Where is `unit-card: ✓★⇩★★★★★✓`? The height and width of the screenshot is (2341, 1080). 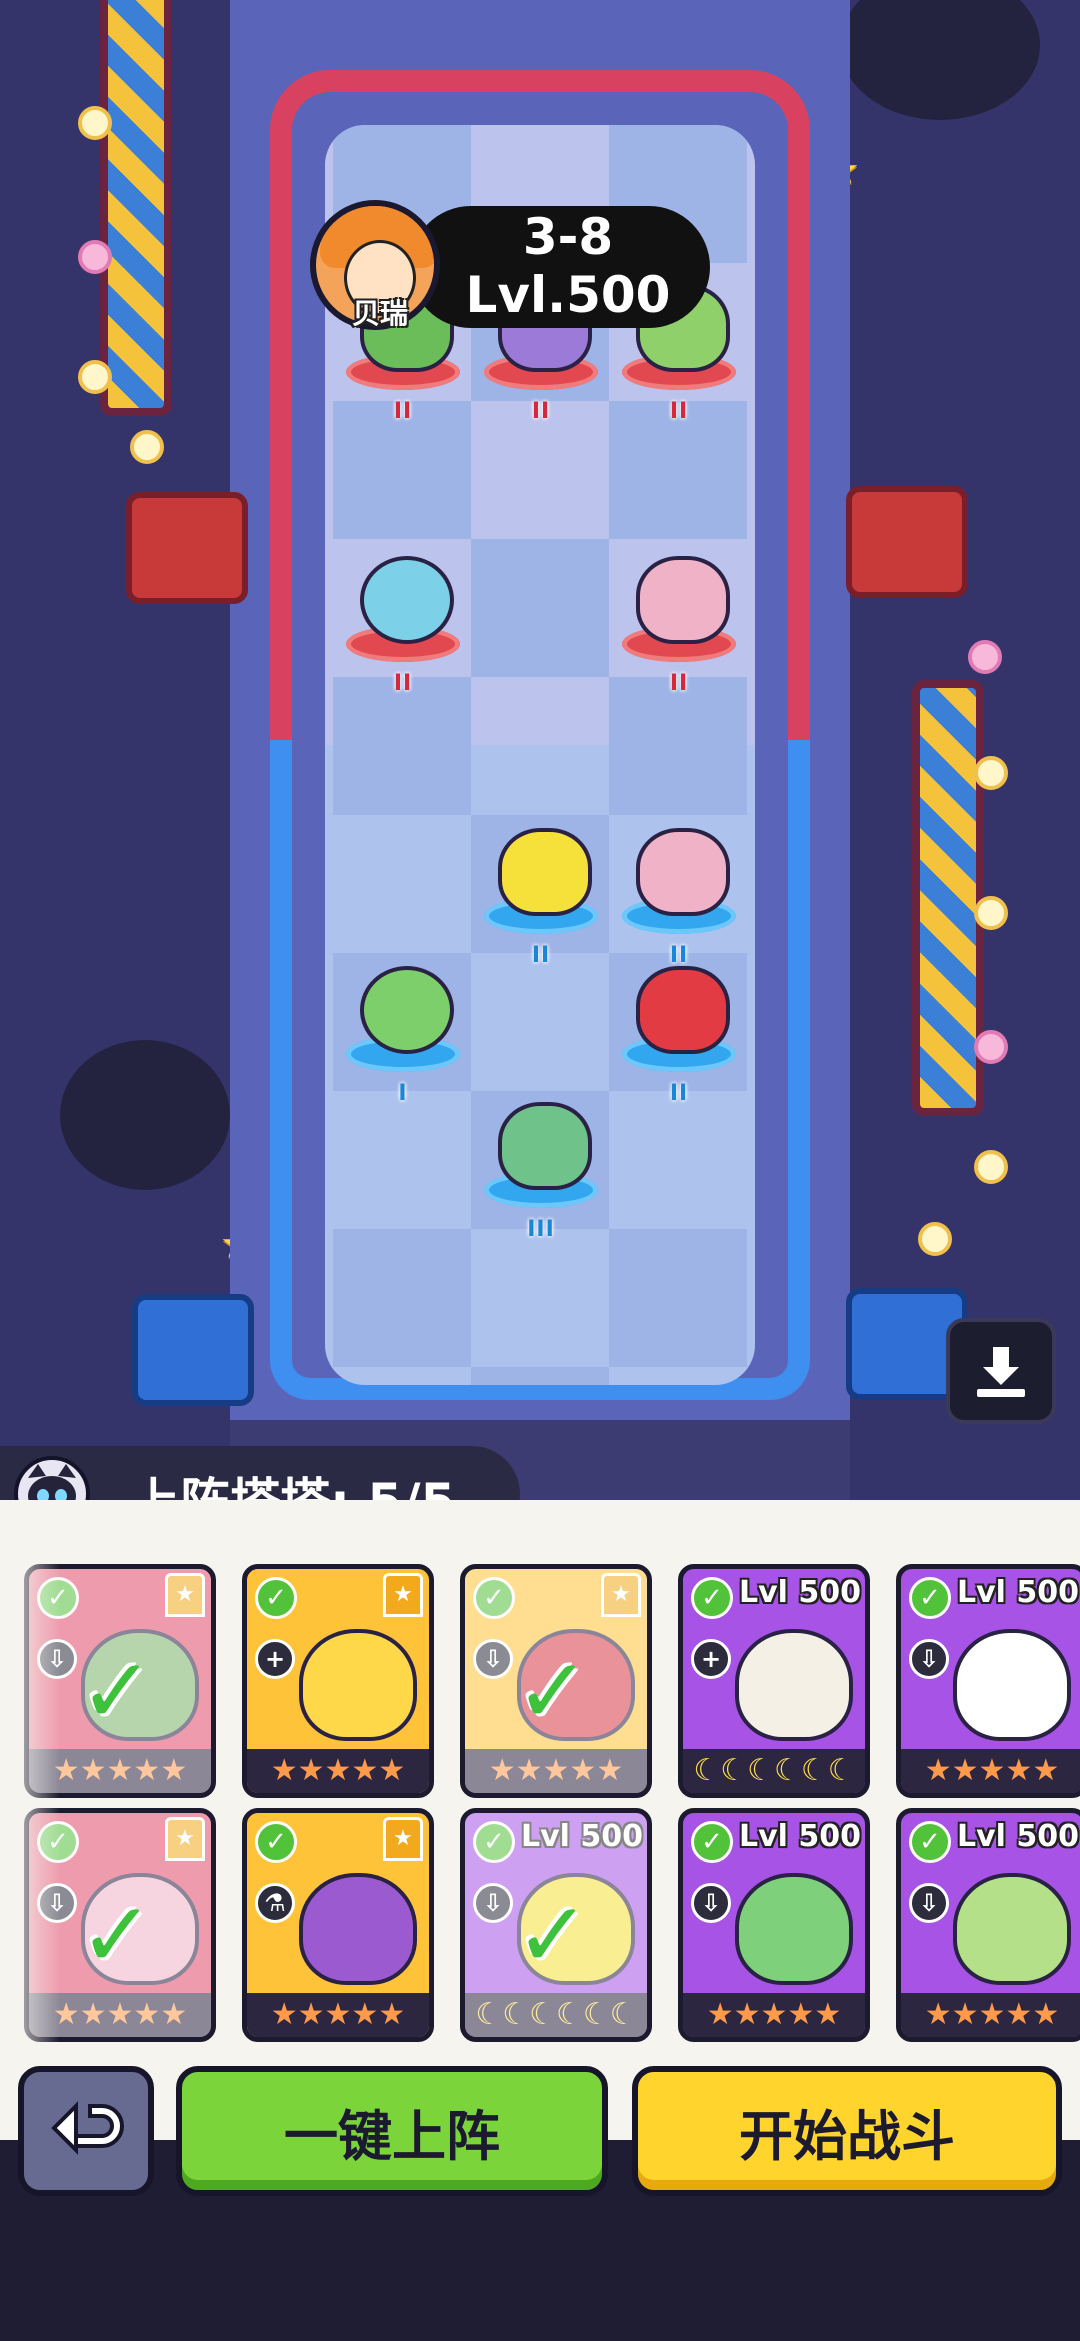
unit-card: ✓★⇩★★★★★✓ is located at coordinates (556, 1681).